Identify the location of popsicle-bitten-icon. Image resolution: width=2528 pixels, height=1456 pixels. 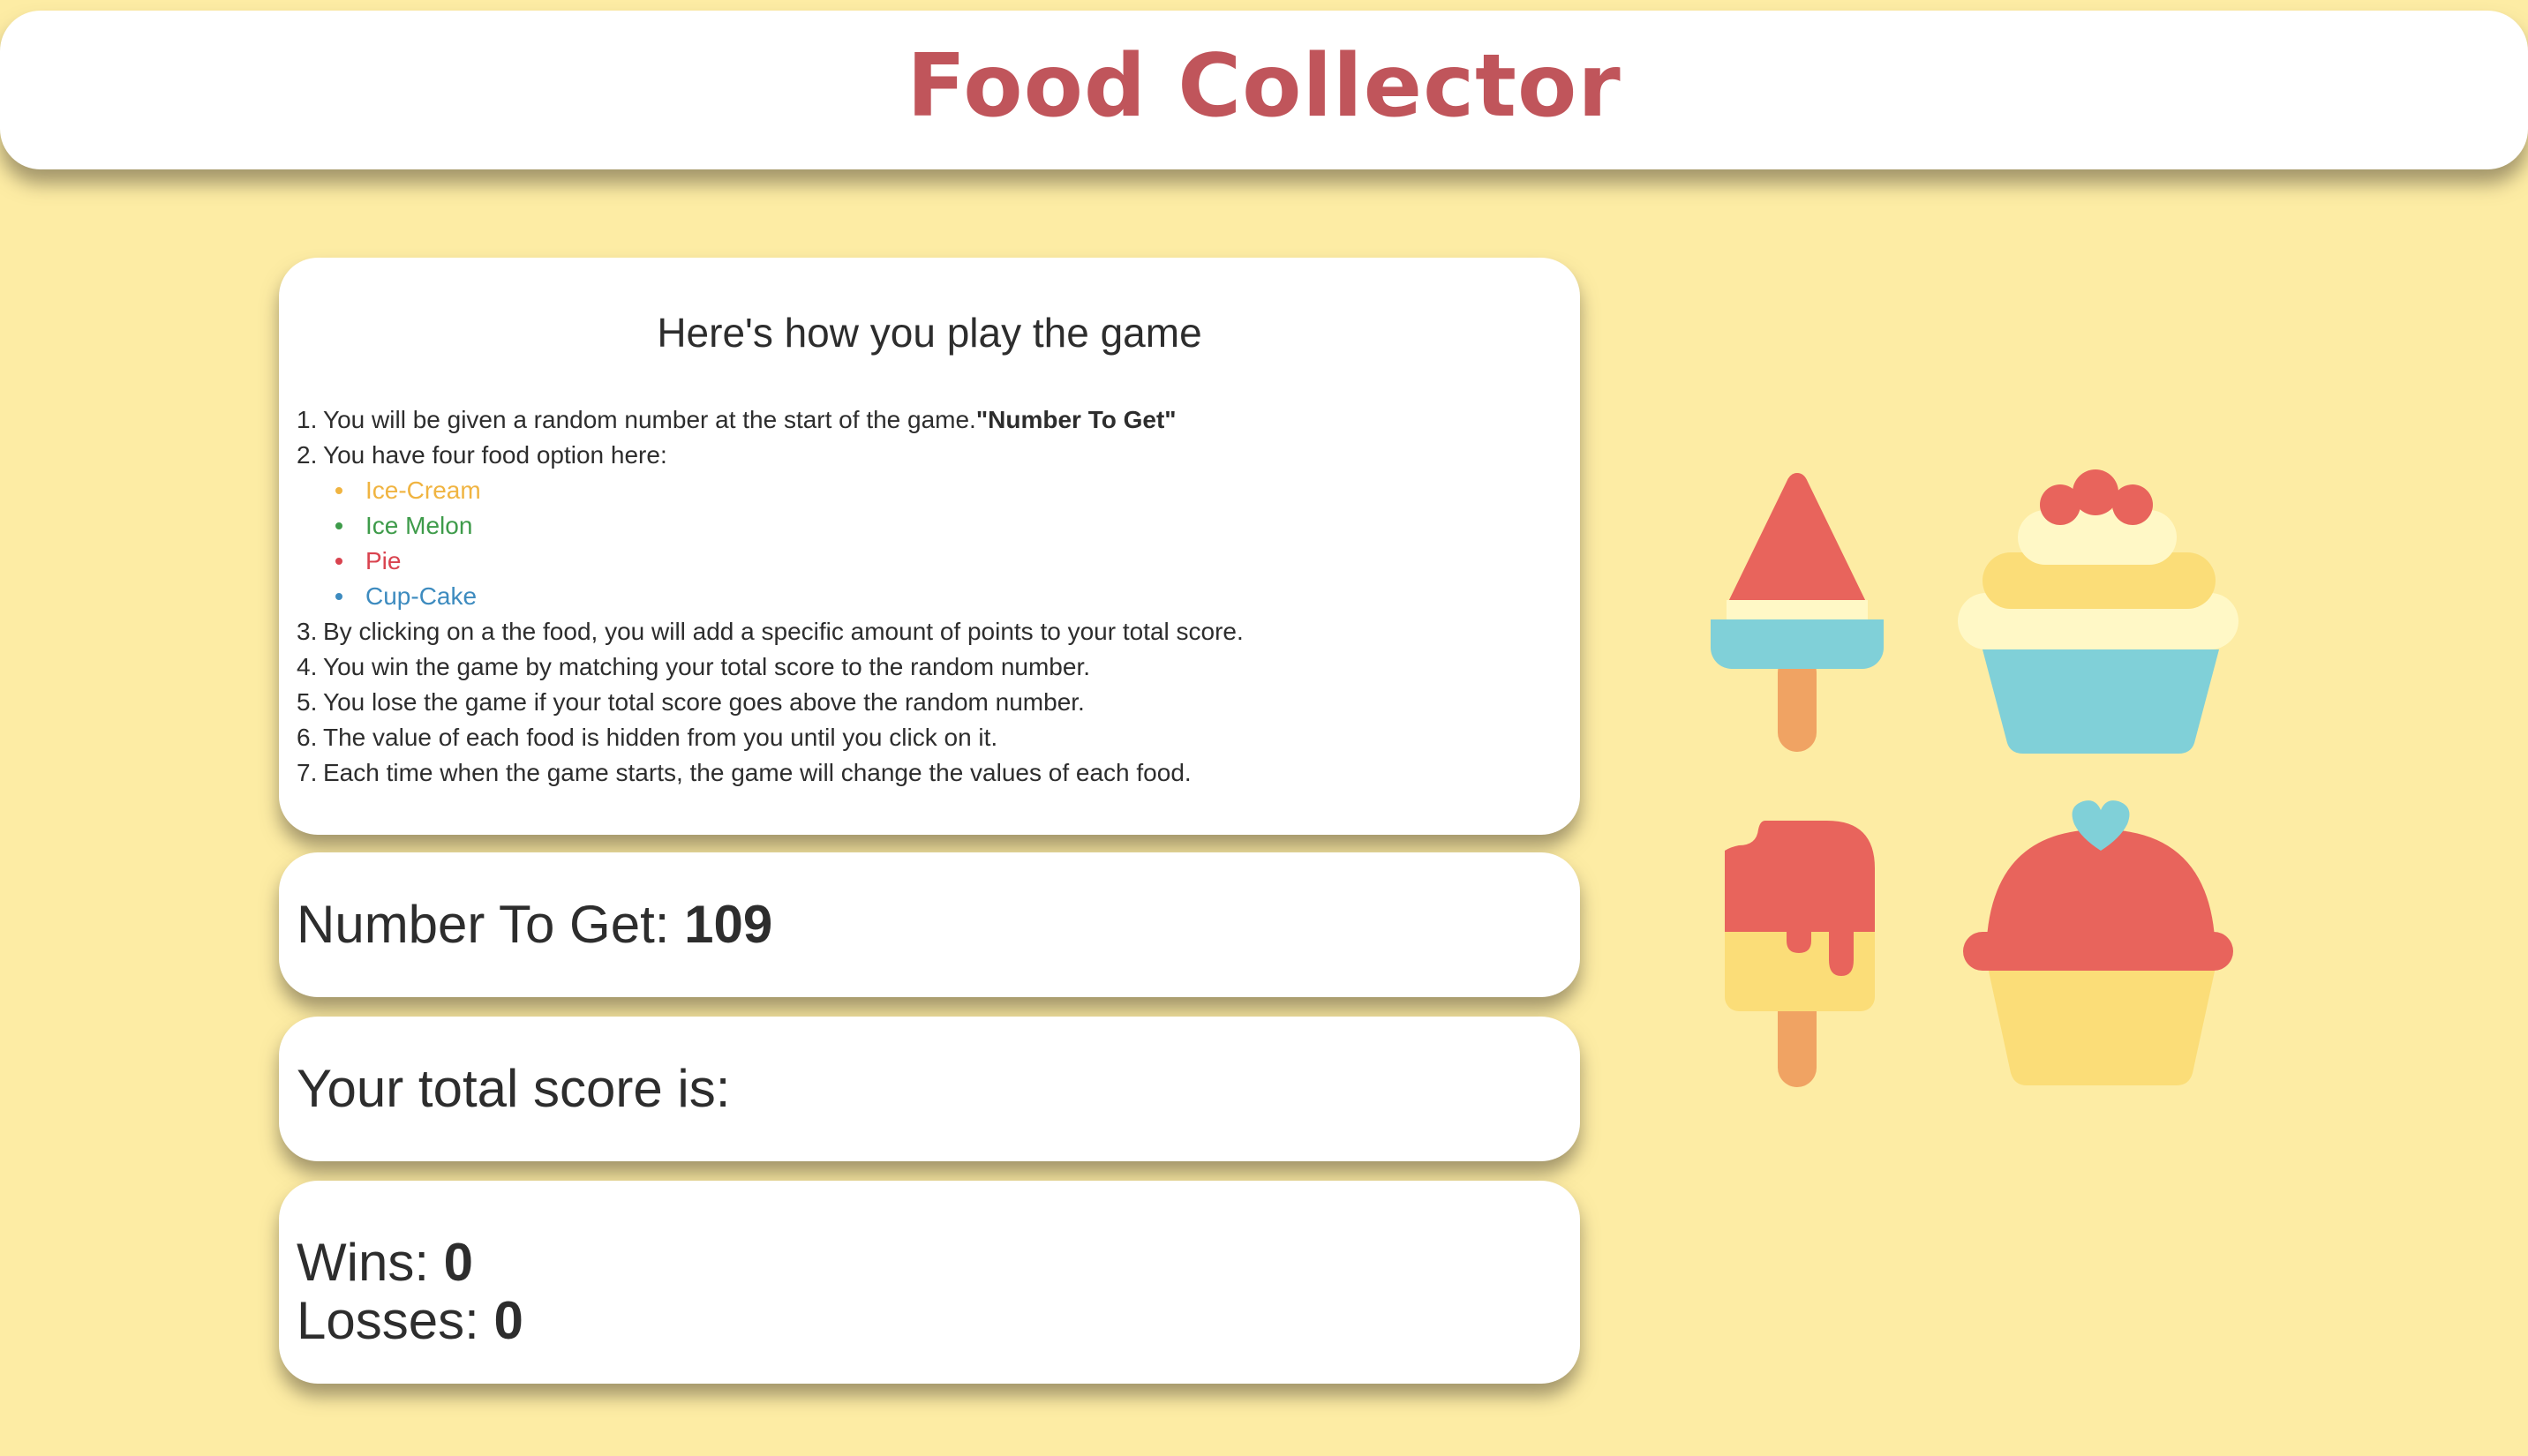
(1792, 944).